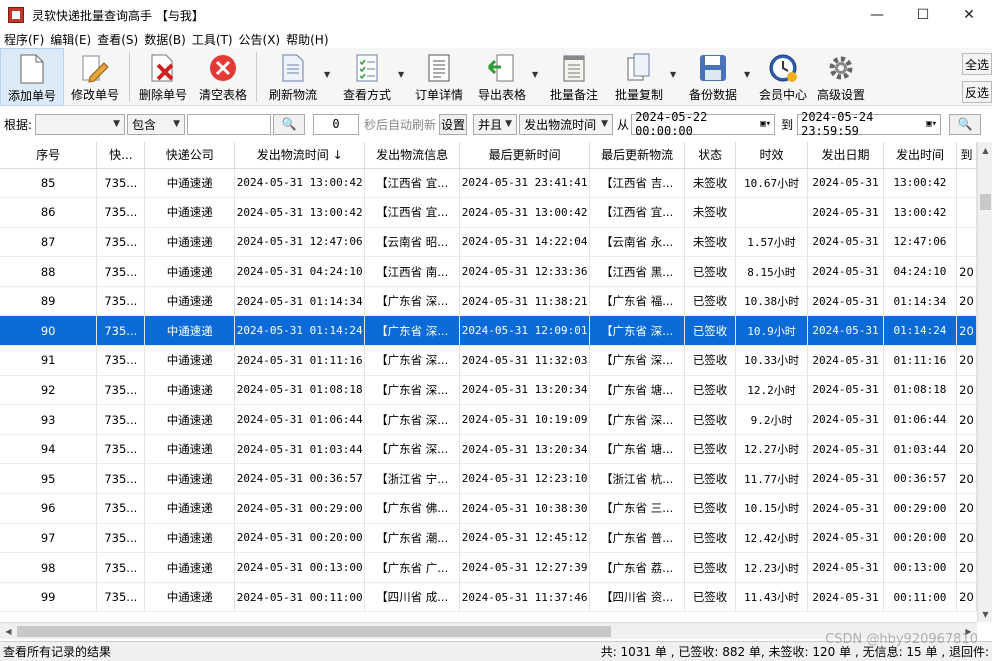 The image size is (992, 661). I want to click on scroll-right-arrow: ▶, so click(968, 631).